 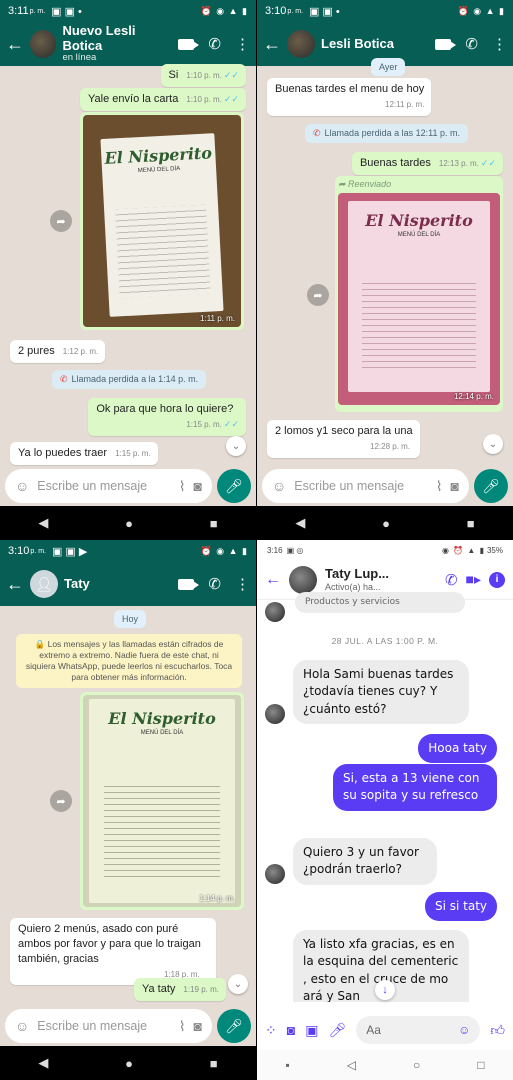 I want to click on menu-photo: El Nisperito MENÚ DEL DÍA 12:14 p. m., so click(x=419, y=299).